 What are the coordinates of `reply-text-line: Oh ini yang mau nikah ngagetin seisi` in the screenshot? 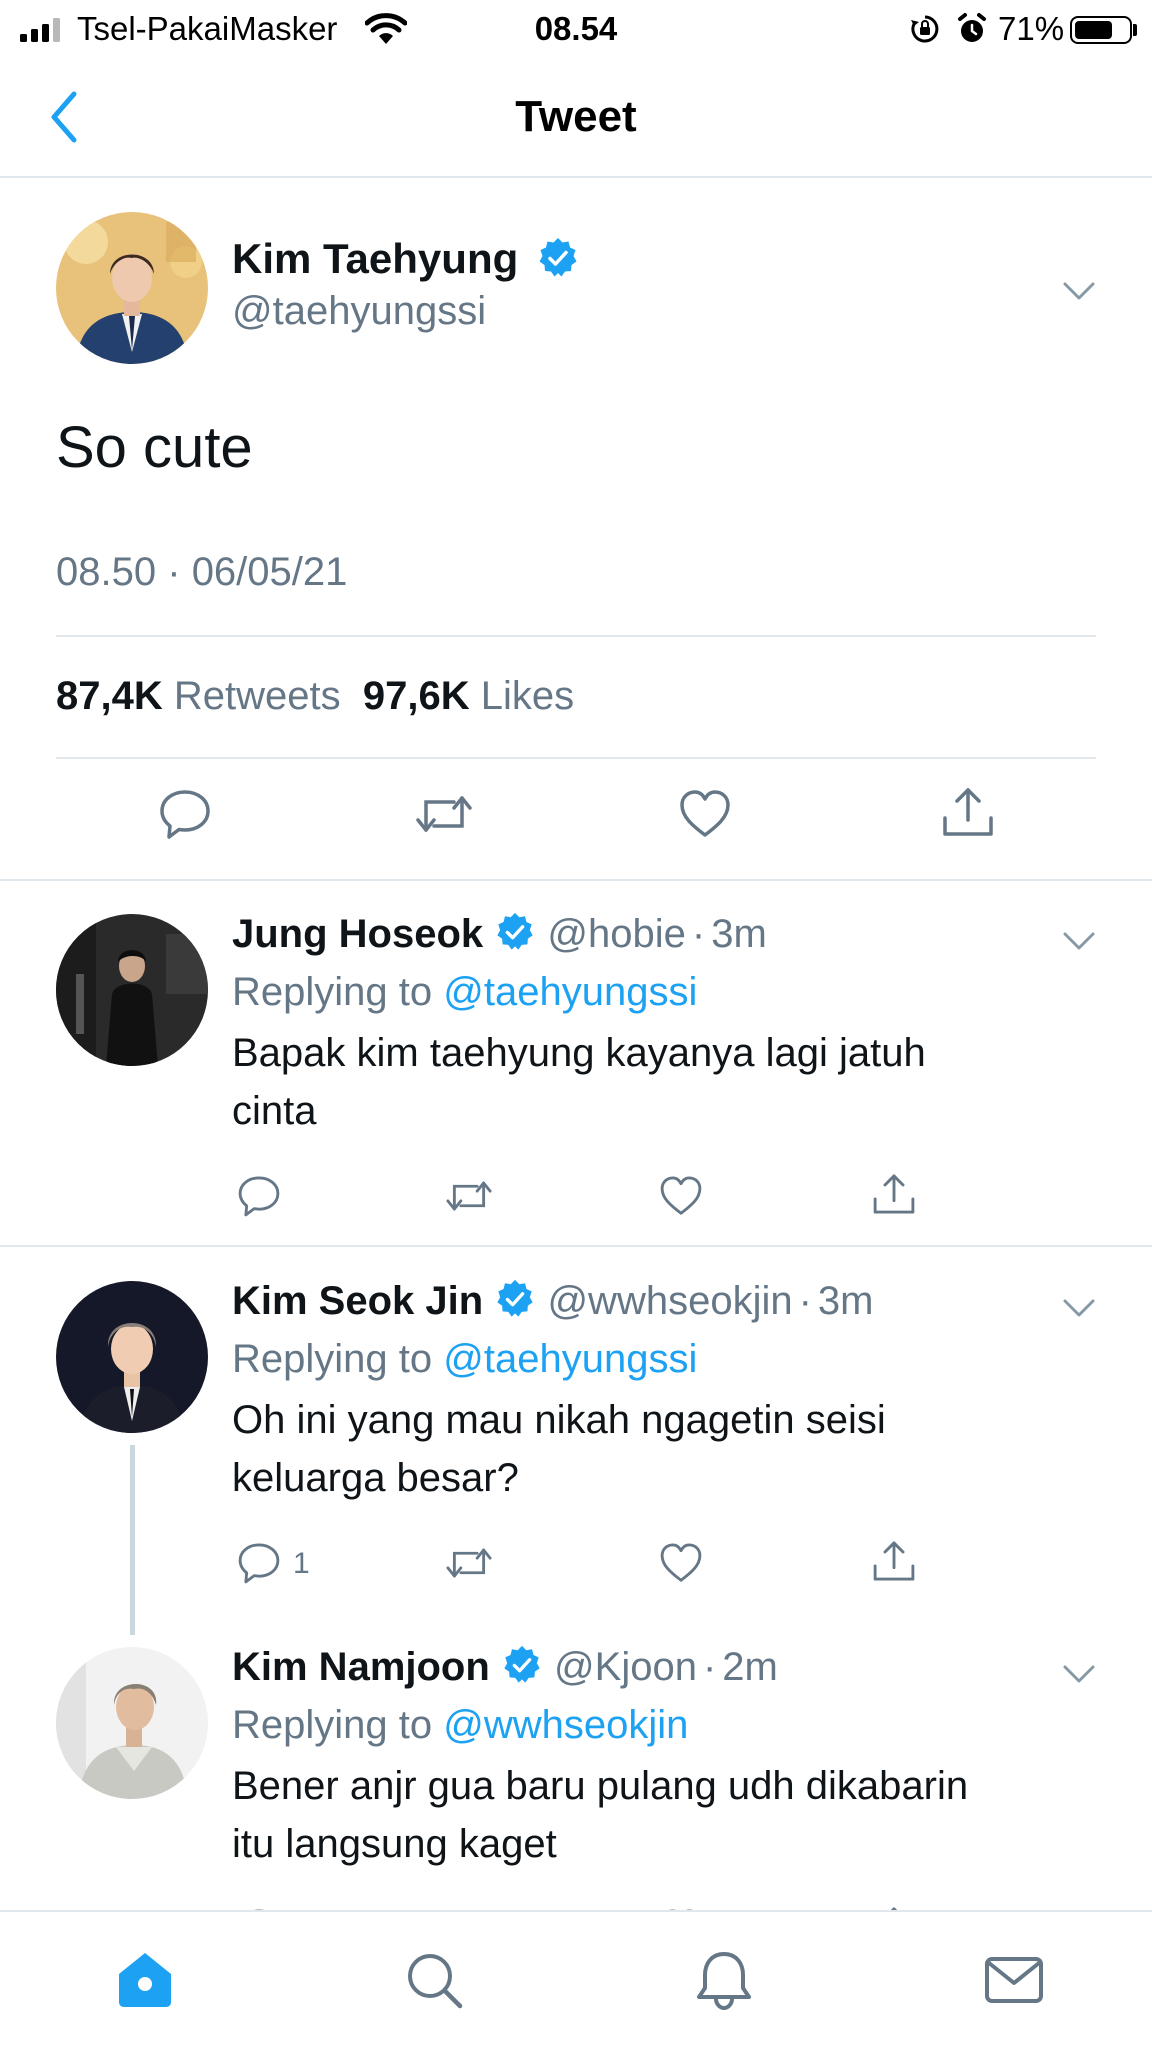 It's located at (559, 1420).